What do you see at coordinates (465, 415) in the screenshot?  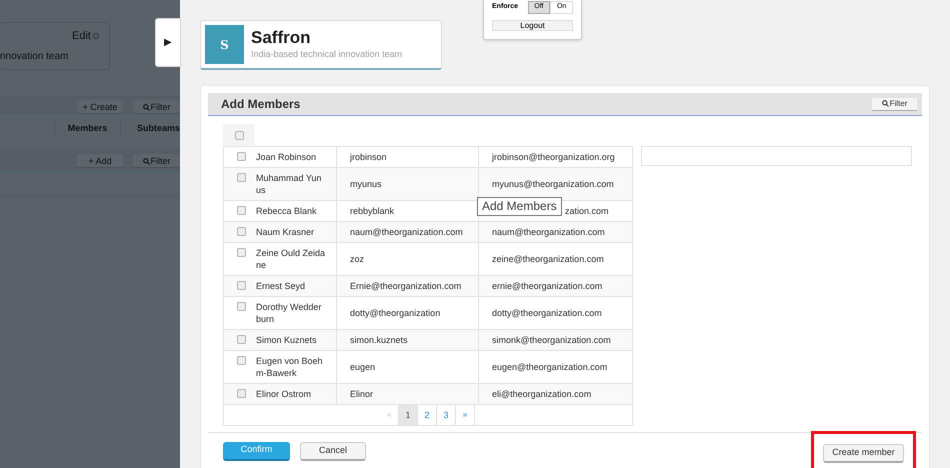 I see `pagination-link: »` at bounding box center [465, 415].